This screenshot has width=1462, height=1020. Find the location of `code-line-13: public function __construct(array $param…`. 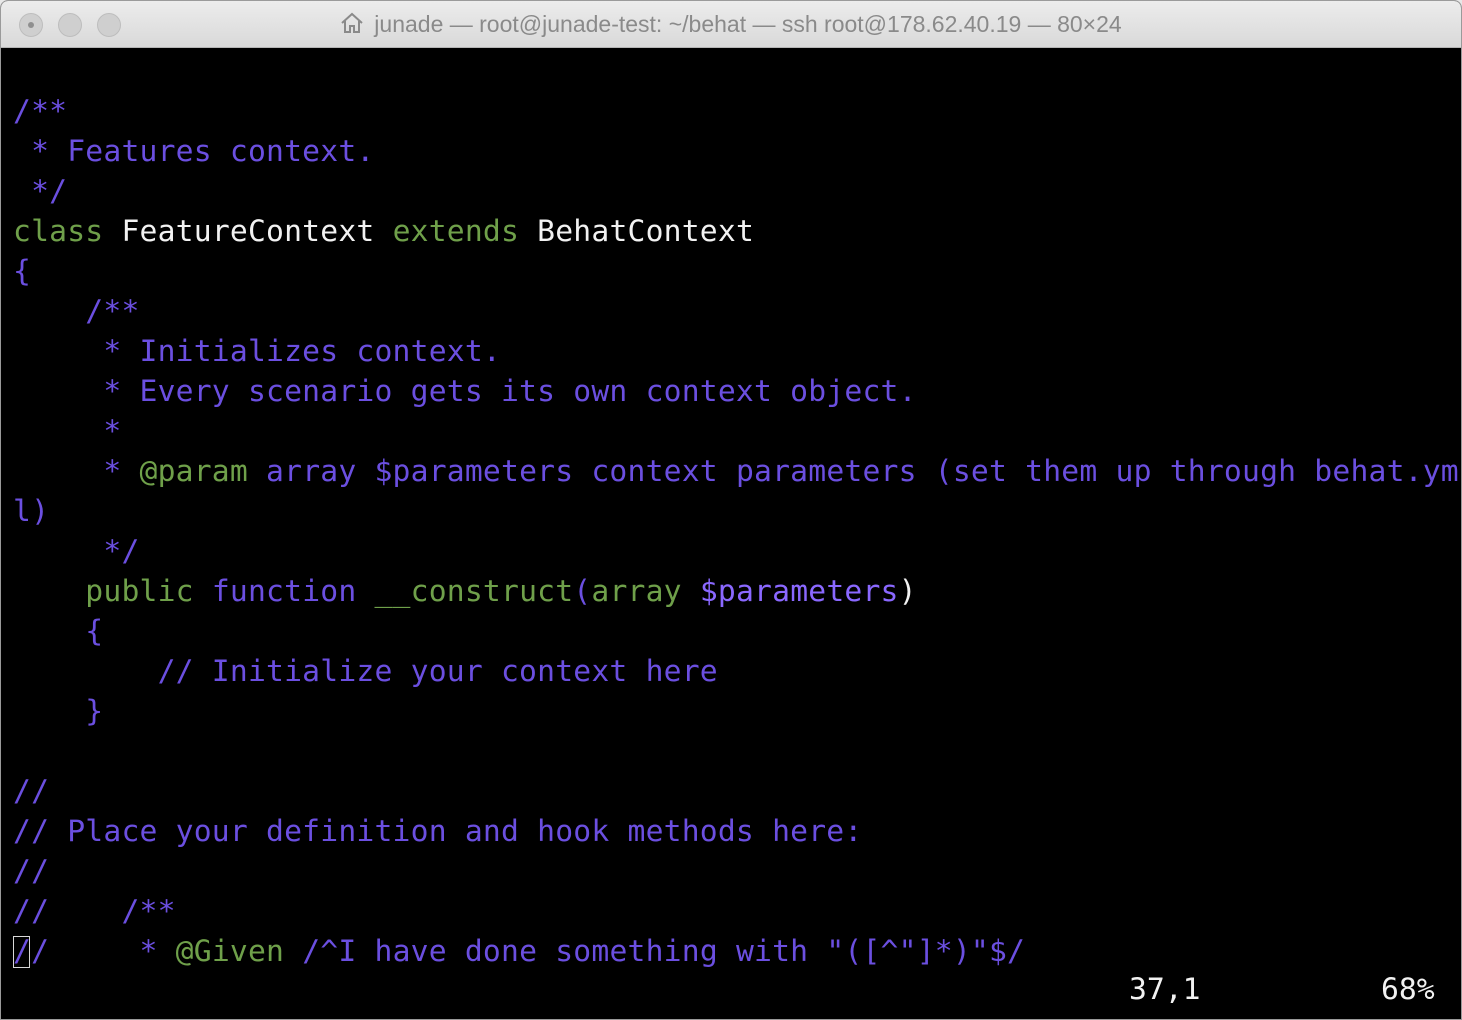

code-line-13: public function __construct(array $param… is located at coordinates (465, 592).